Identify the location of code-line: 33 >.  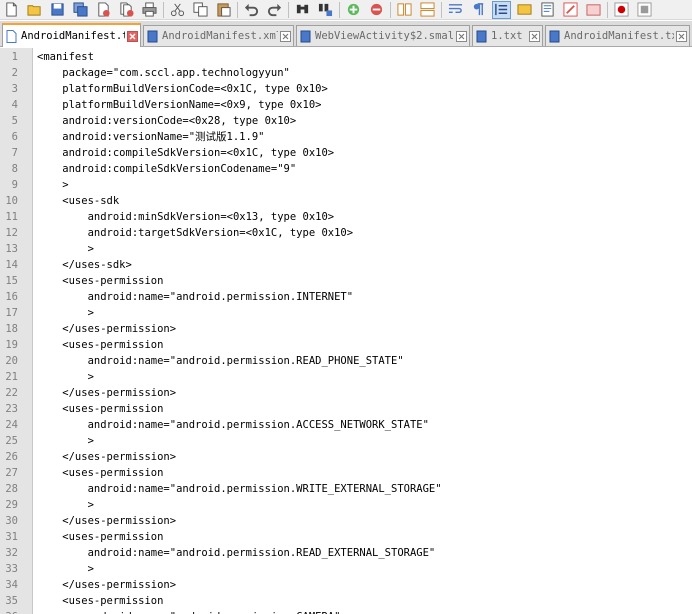
(346, 569).